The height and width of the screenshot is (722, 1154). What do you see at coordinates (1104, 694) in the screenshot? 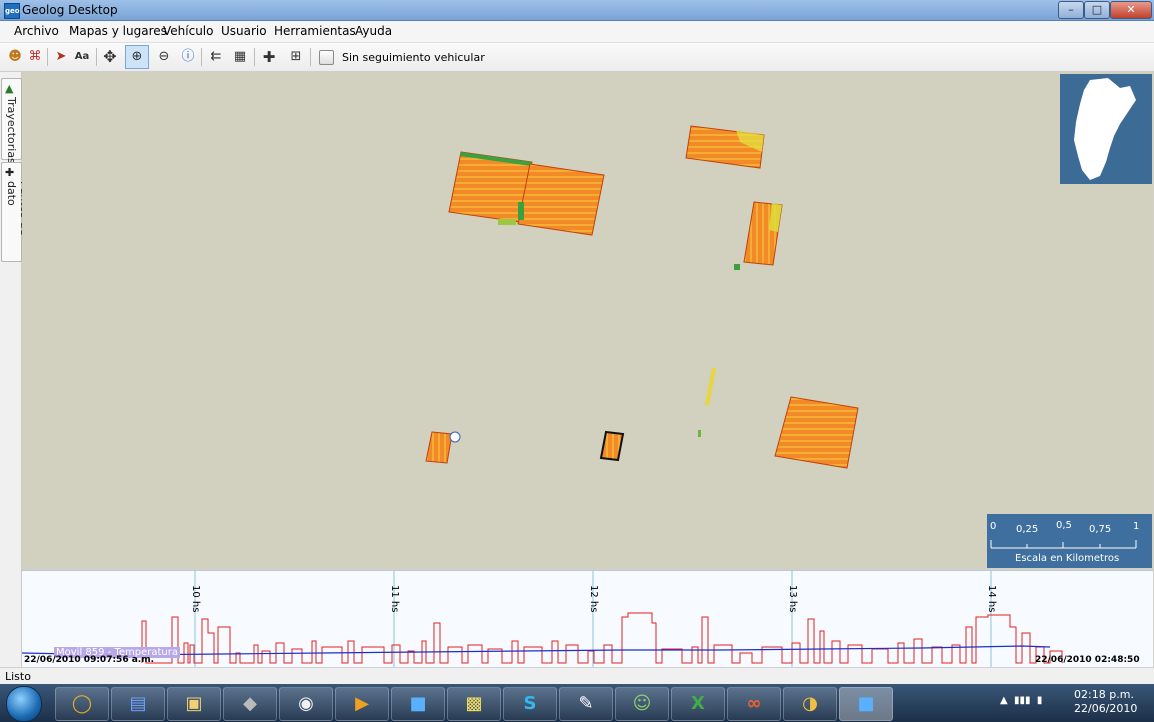
I see `clock-time: 02:18 p.m.` at bounding box center [1104, 694].